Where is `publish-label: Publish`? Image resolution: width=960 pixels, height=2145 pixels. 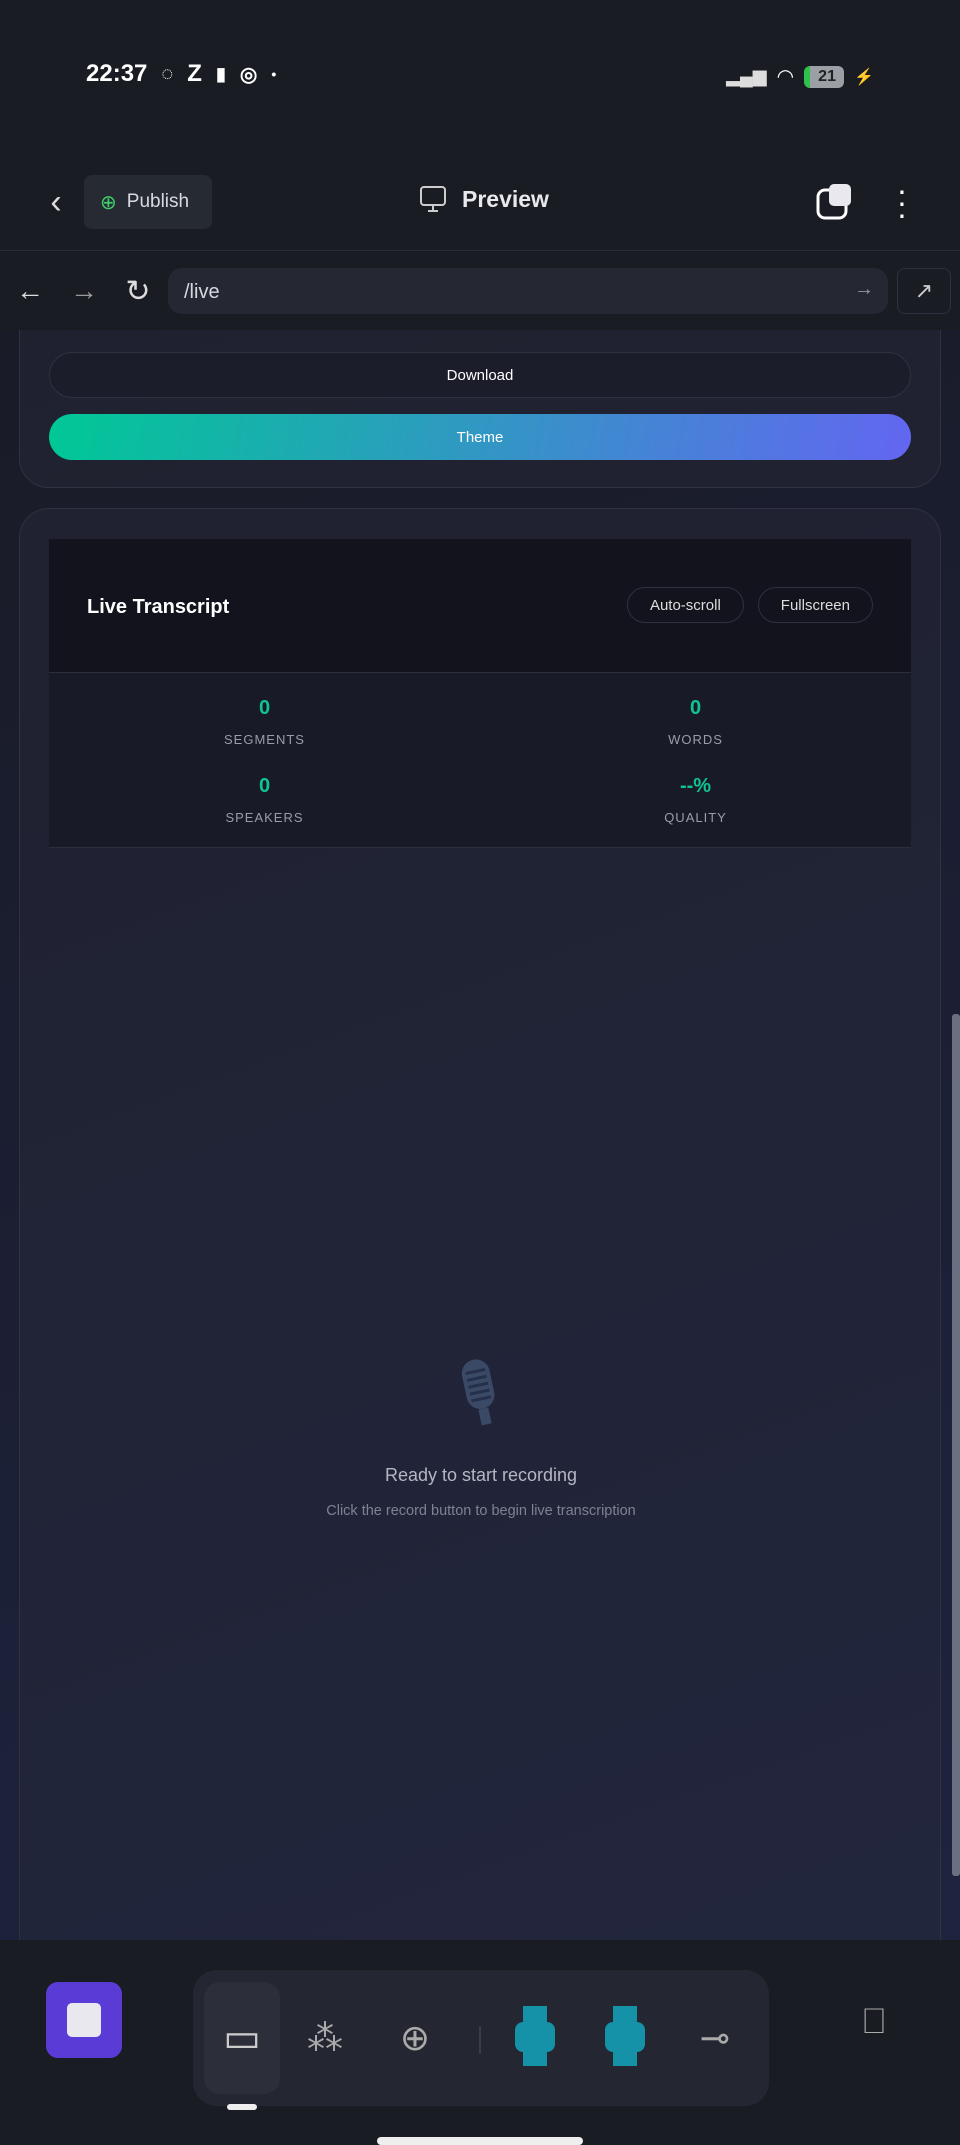
publish-label: Publish is located at coordinates (158, 201).